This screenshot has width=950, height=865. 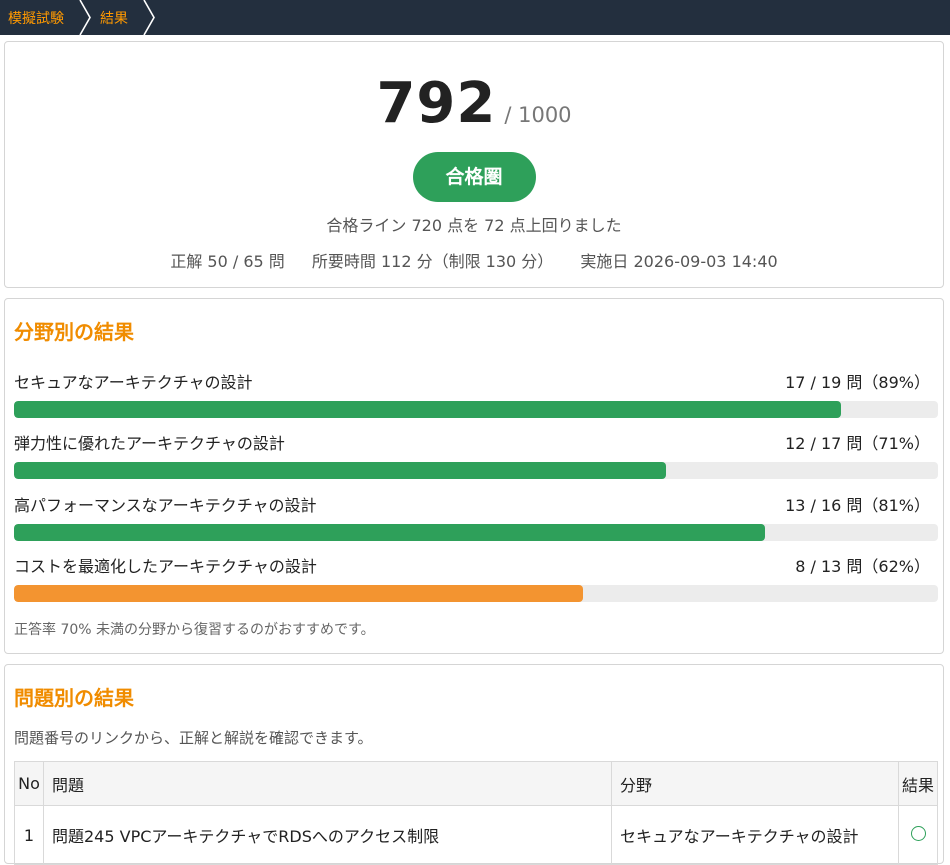 What do you see at coordinates (857, 382) in the screenshot?
I see `category-score: 17 / 19 問（89%）` at bounding box center [857, 382].